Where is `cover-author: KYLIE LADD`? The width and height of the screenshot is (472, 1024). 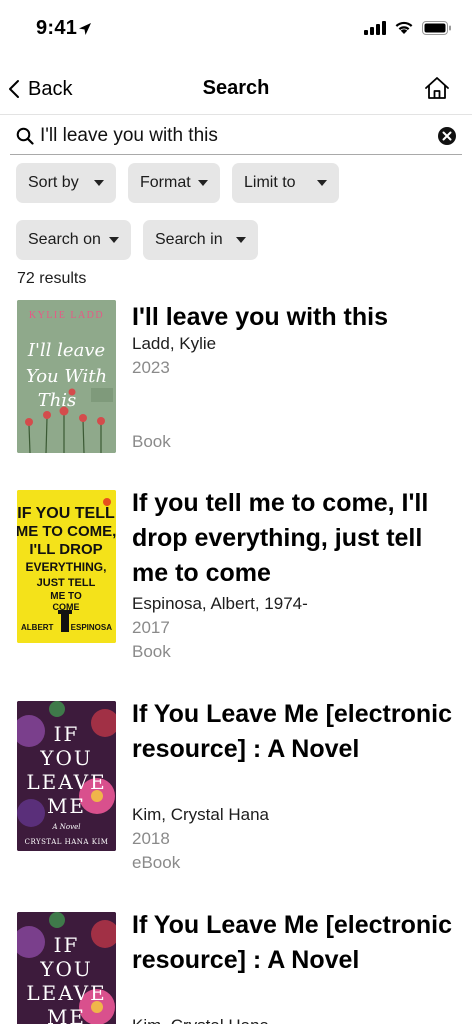 cover-author: KYLIE LADD is located at coordinates (66, 315).